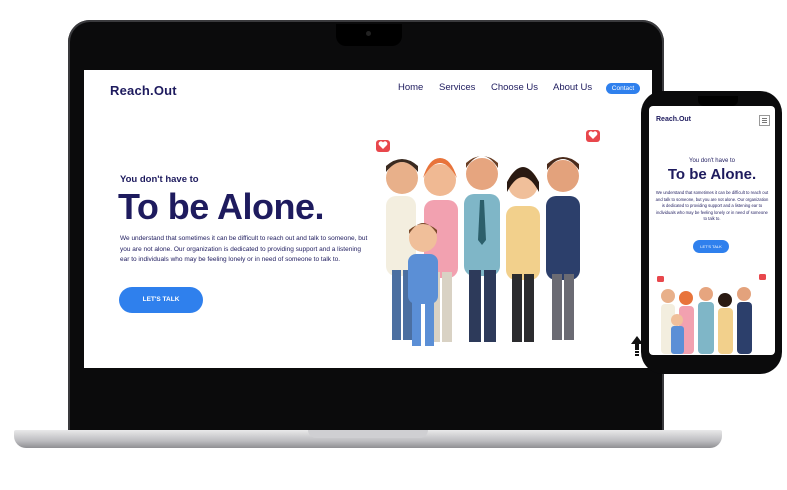 The height and width of the screenshot is (490, 787). I want to click on nav-services: Services, so click(457, 87).